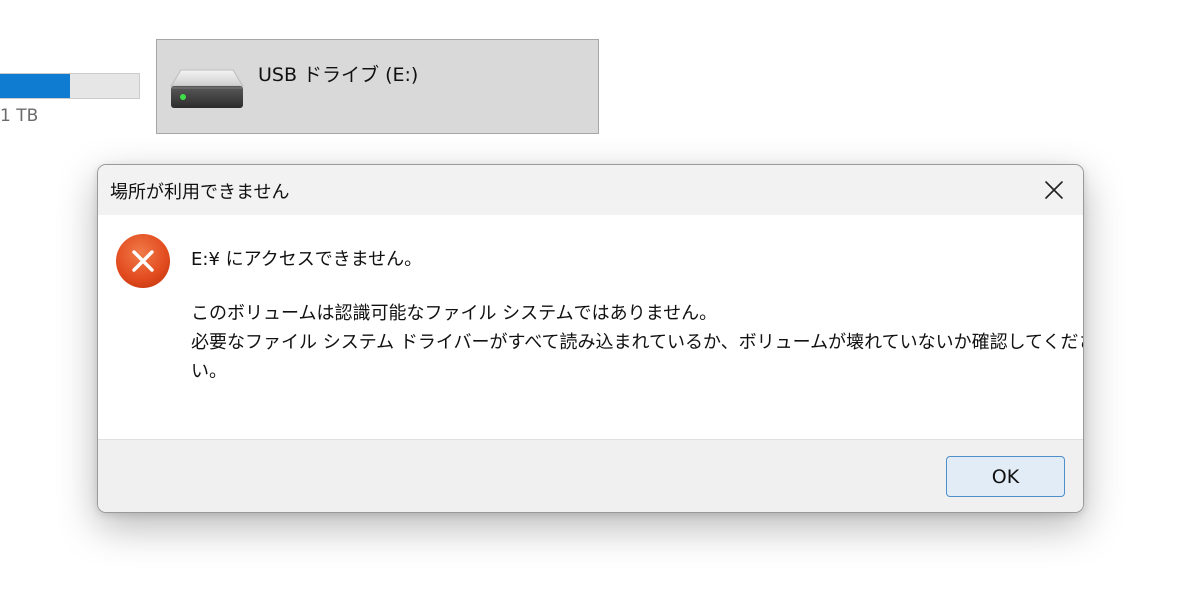 This screenshot has height=599, width=1200. I want to click on drive-capacity-text: 1 TB, so click(19, 116).